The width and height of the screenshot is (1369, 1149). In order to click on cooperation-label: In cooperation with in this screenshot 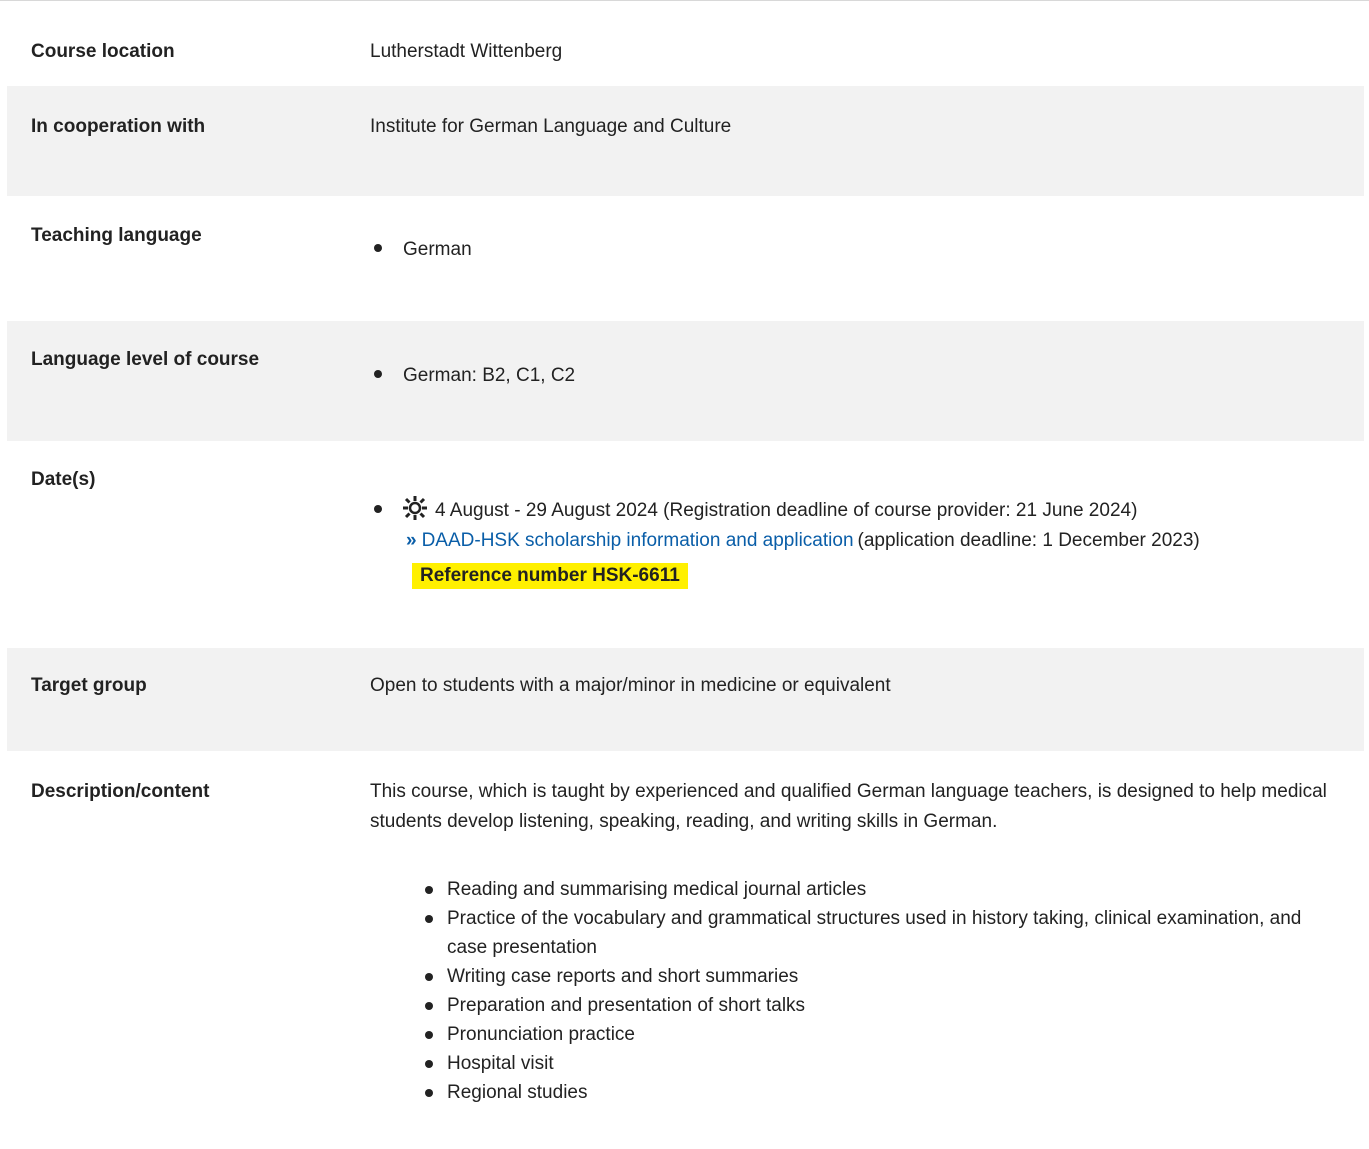, I will do `click(118, 126)`.